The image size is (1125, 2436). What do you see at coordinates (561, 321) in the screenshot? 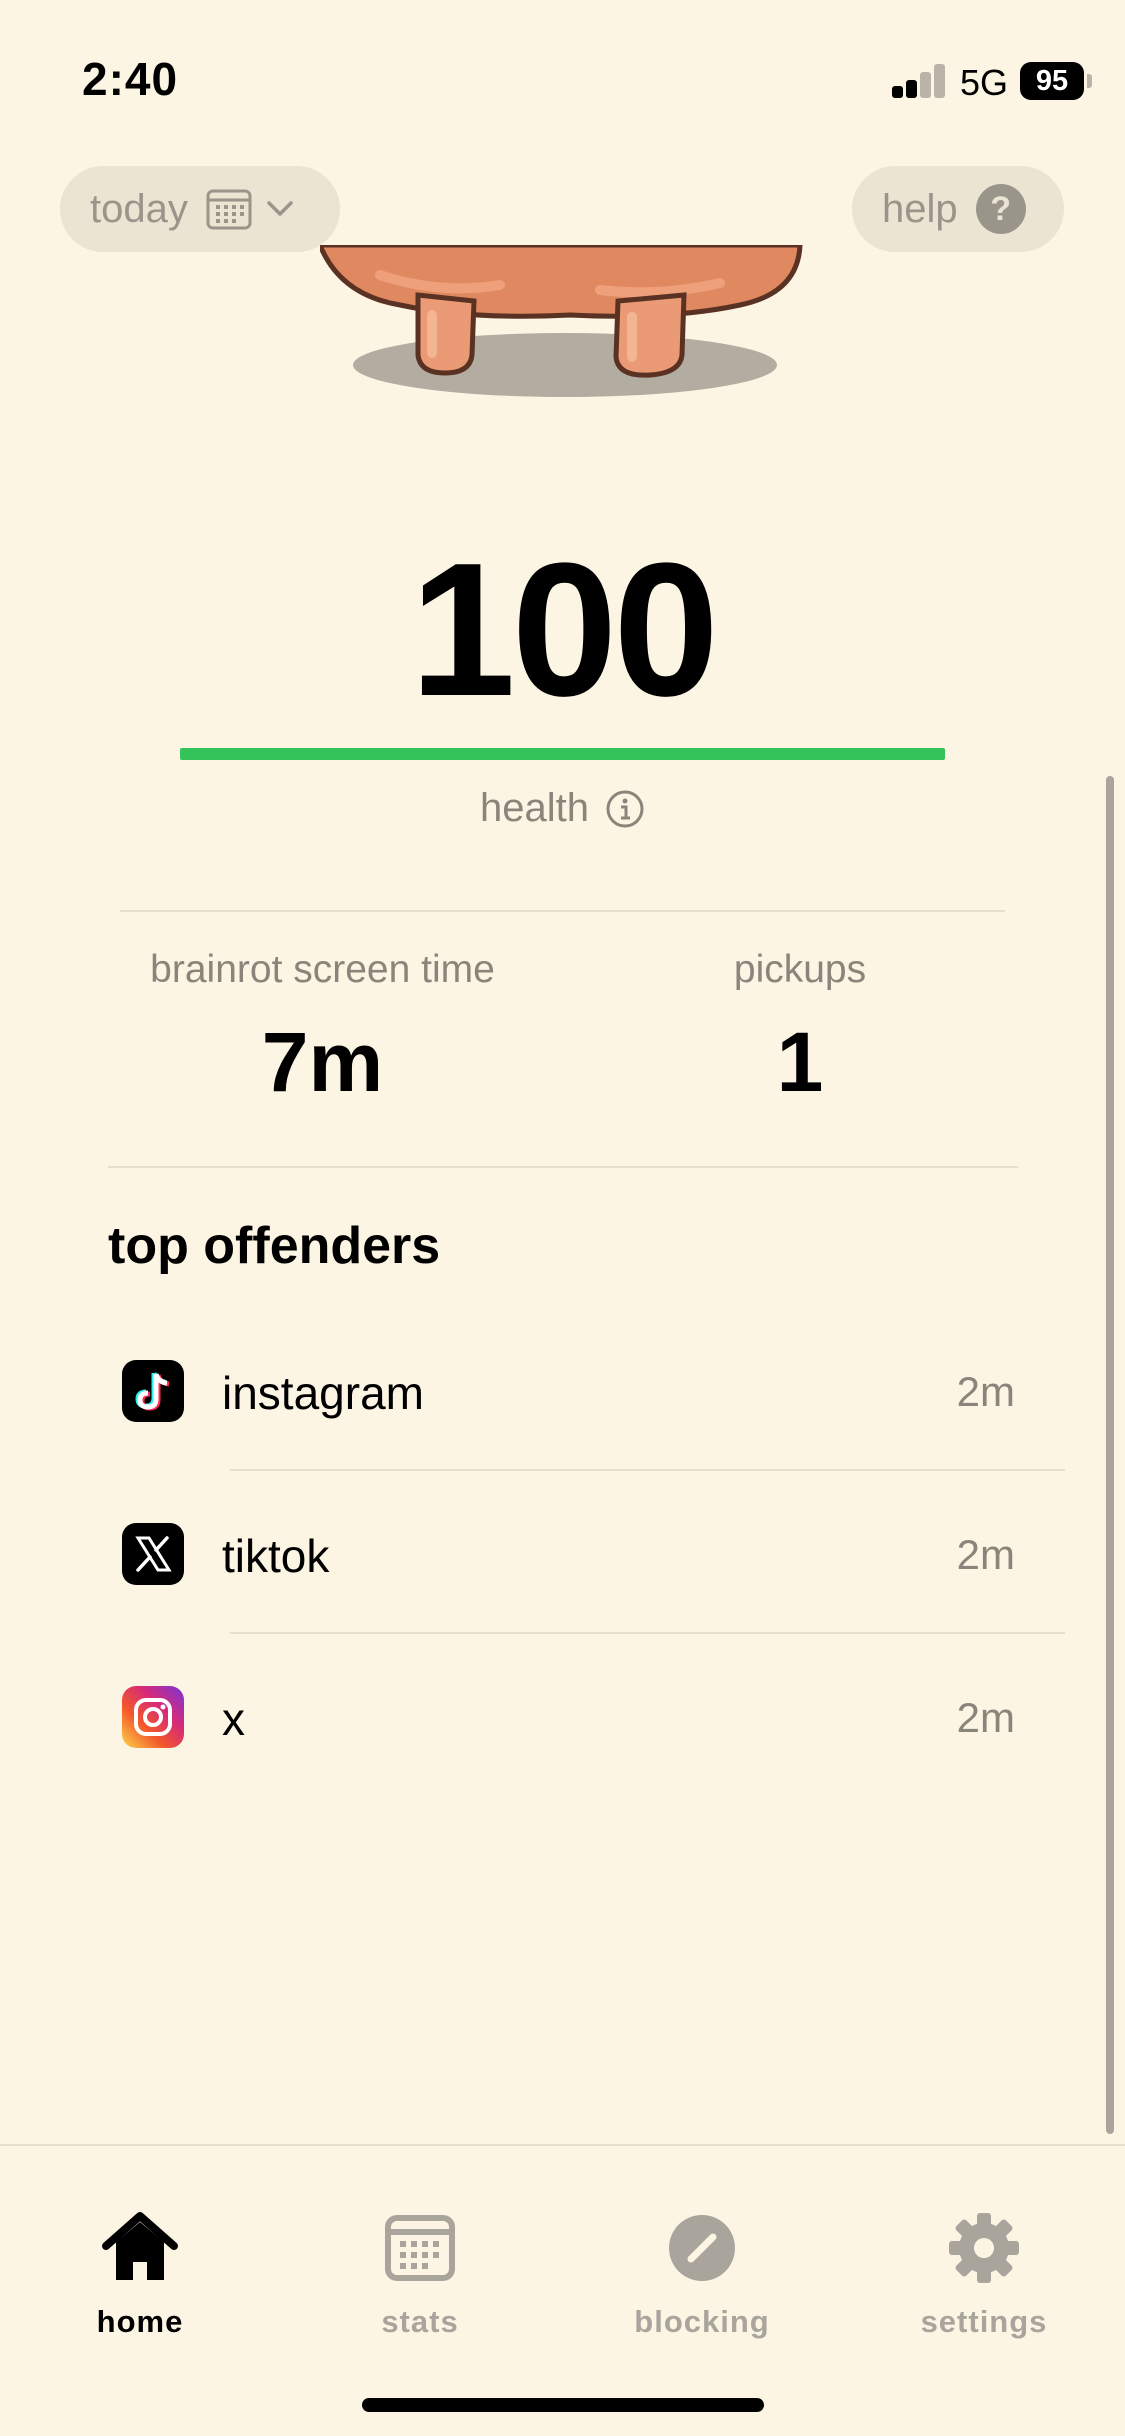
I see `mascot-creature-image` at bounding box center [561, 321].